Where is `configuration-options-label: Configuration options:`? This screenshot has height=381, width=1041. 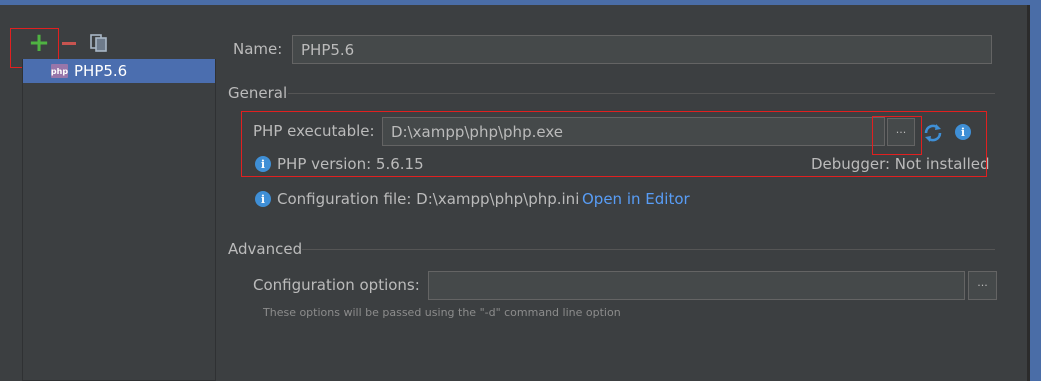
configuration-options-label: Configuration options: is located at coordinates (336, 285).